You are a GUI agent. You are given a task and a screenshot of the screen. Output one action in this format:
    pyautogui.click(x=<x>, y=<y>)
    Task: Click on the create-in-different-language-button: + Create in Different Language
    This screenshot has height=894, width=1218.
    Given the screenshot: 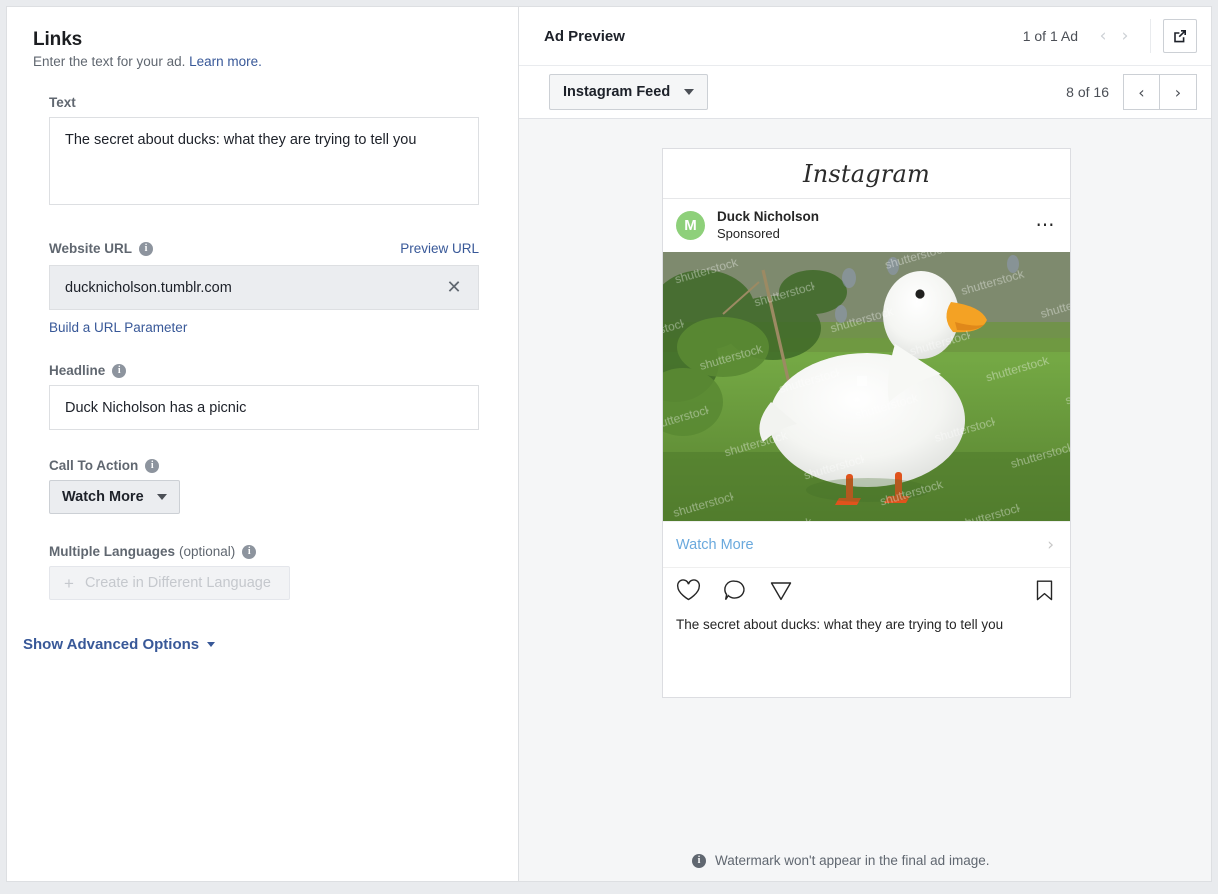 What is the action you would take?
    pyautogui.click(x=169, y=583)
    